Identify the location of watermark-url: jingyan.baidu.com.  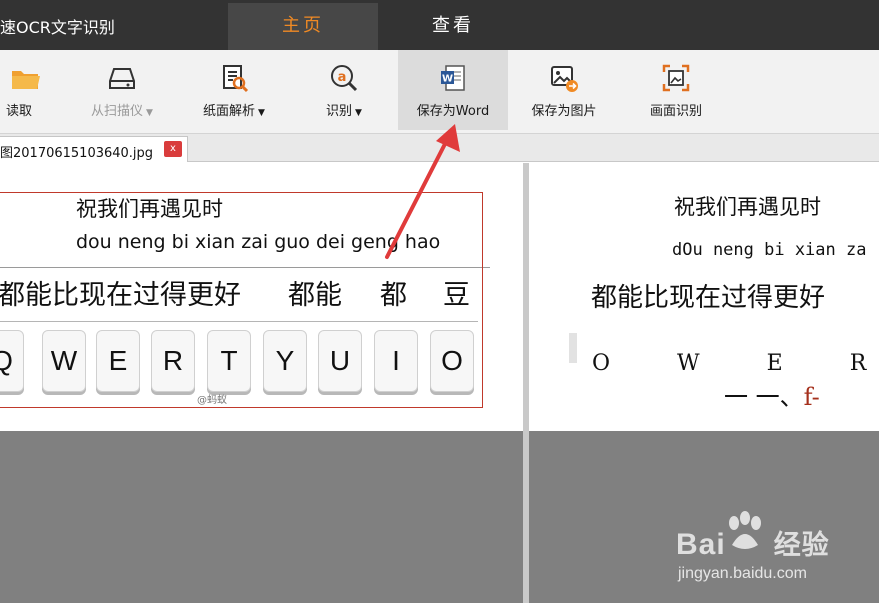
(742, 573).